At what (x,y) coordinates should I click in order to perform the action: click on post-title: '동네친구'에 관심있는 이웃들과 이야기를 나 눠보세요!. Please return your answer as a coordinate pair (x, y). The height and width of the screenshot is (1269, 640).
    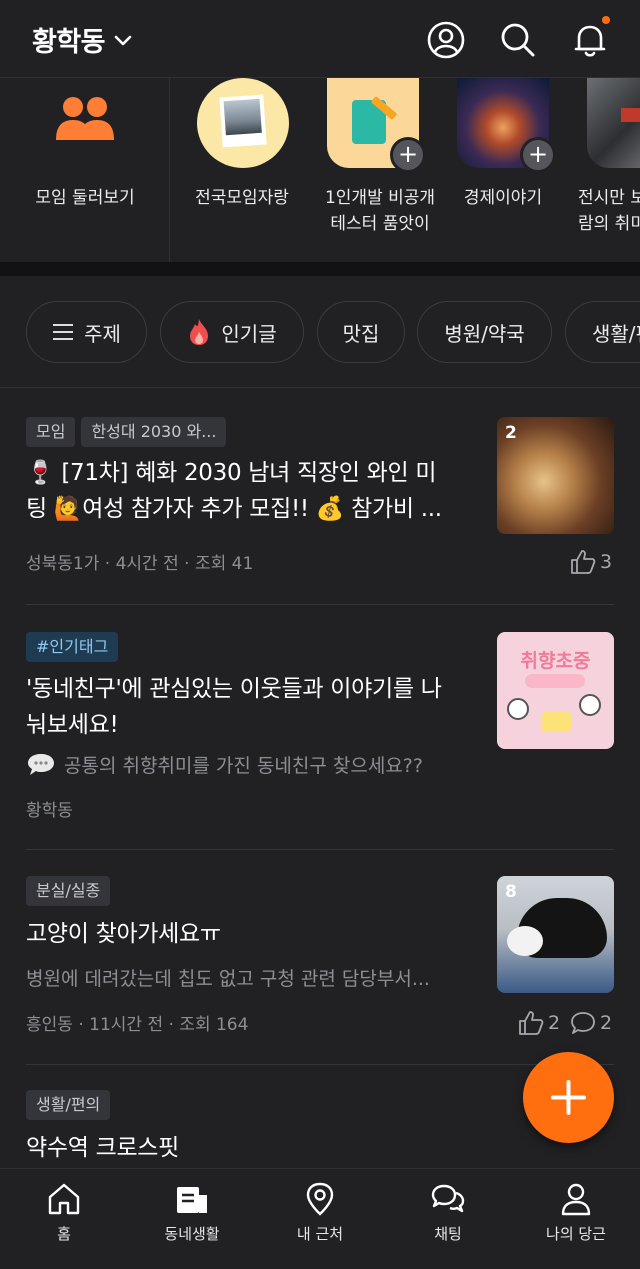
    Looking at the image, I should click on (256, 707).